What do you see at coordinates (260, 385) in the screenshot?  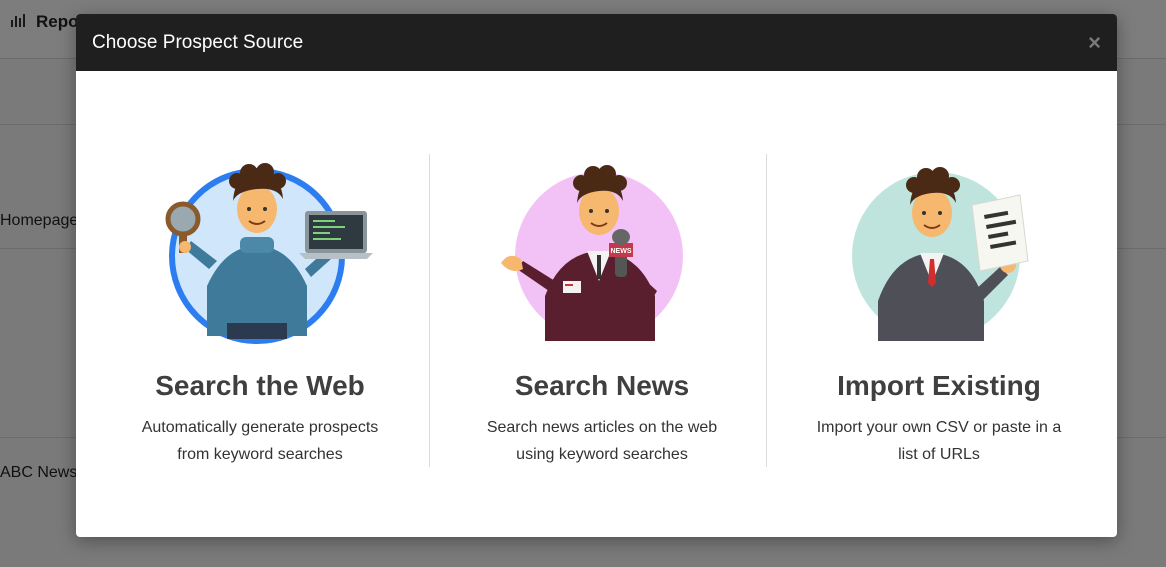 I see `option-title: Search the Web` at bounding box center [260, 385].